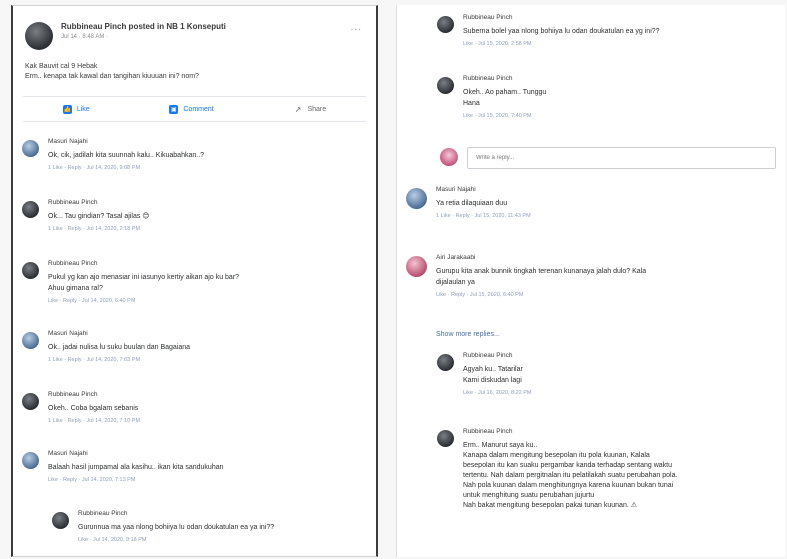 Image resolution: width=787 pixels, height=559 pixels. What do you see at coordinates (472, 203) in the screenshot?
I see `comment-text: Ya retia dilaquiaan duu` at bounding box center [472, 203].